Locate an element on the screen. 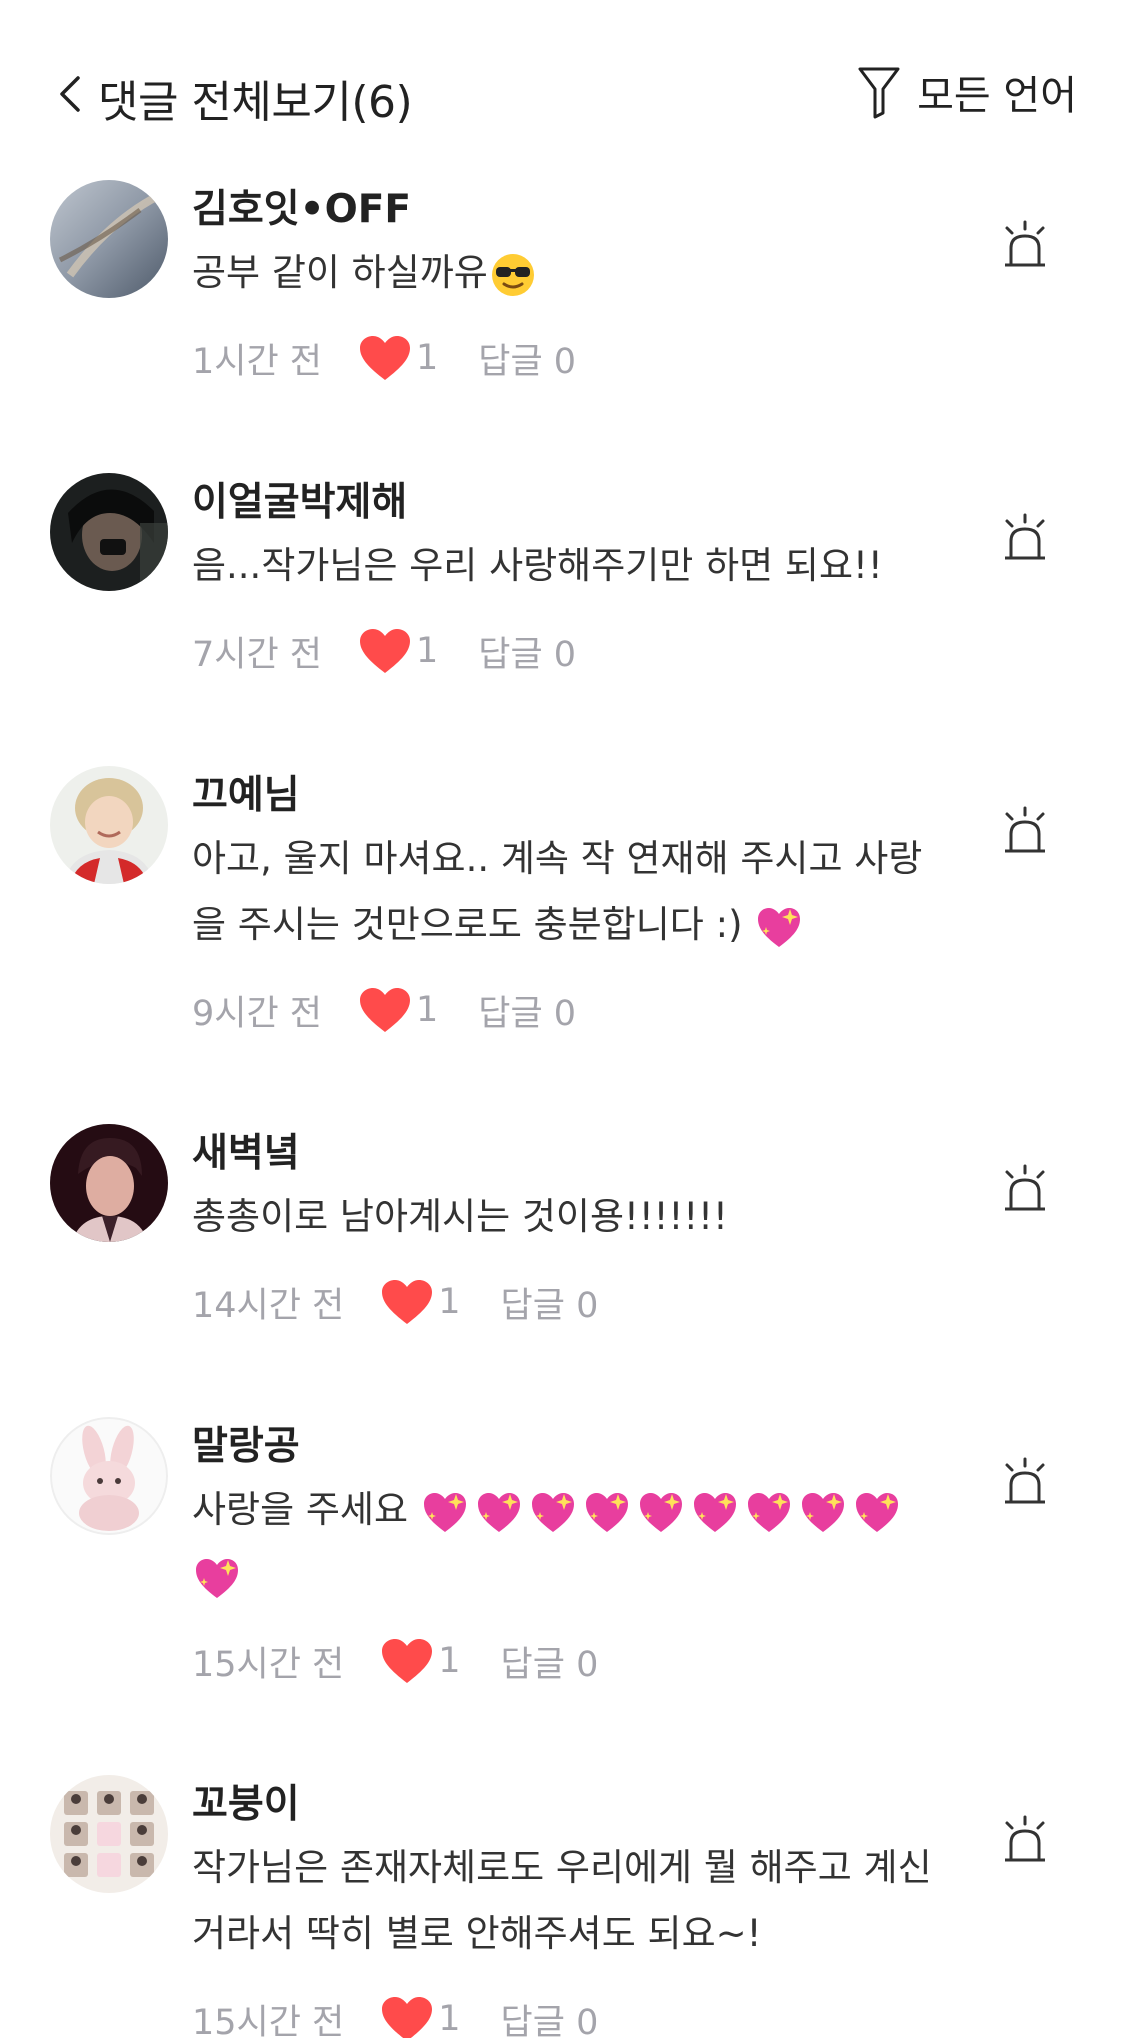 This screenshot has height=2038, width=1125. filter-icon is located at coordinates (879, 93).